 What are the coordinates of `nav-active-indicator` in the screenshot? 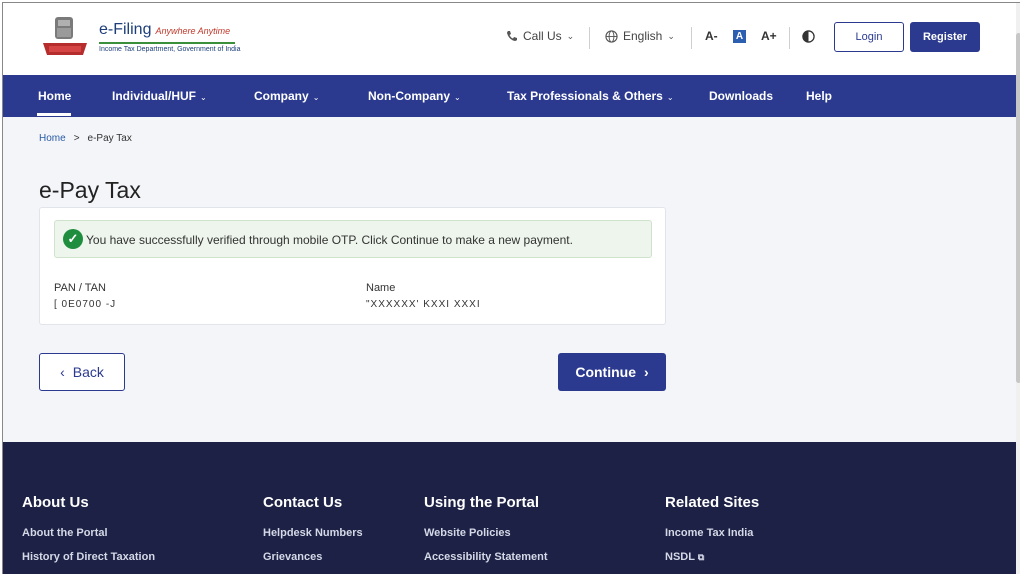 It's located at (54, 114).